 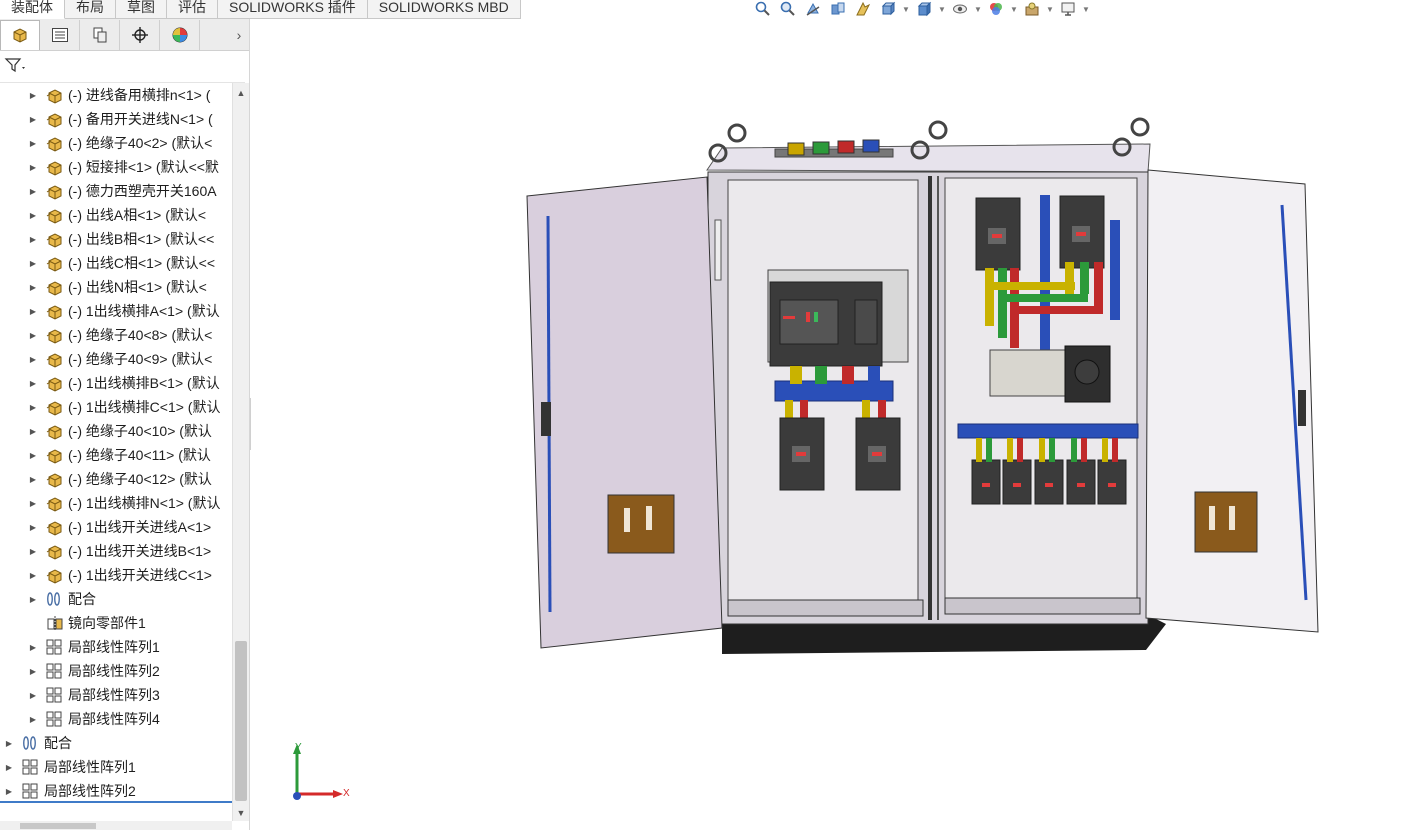 I want to click on tab-evaluate: 评估, so click(x=192, y=9).